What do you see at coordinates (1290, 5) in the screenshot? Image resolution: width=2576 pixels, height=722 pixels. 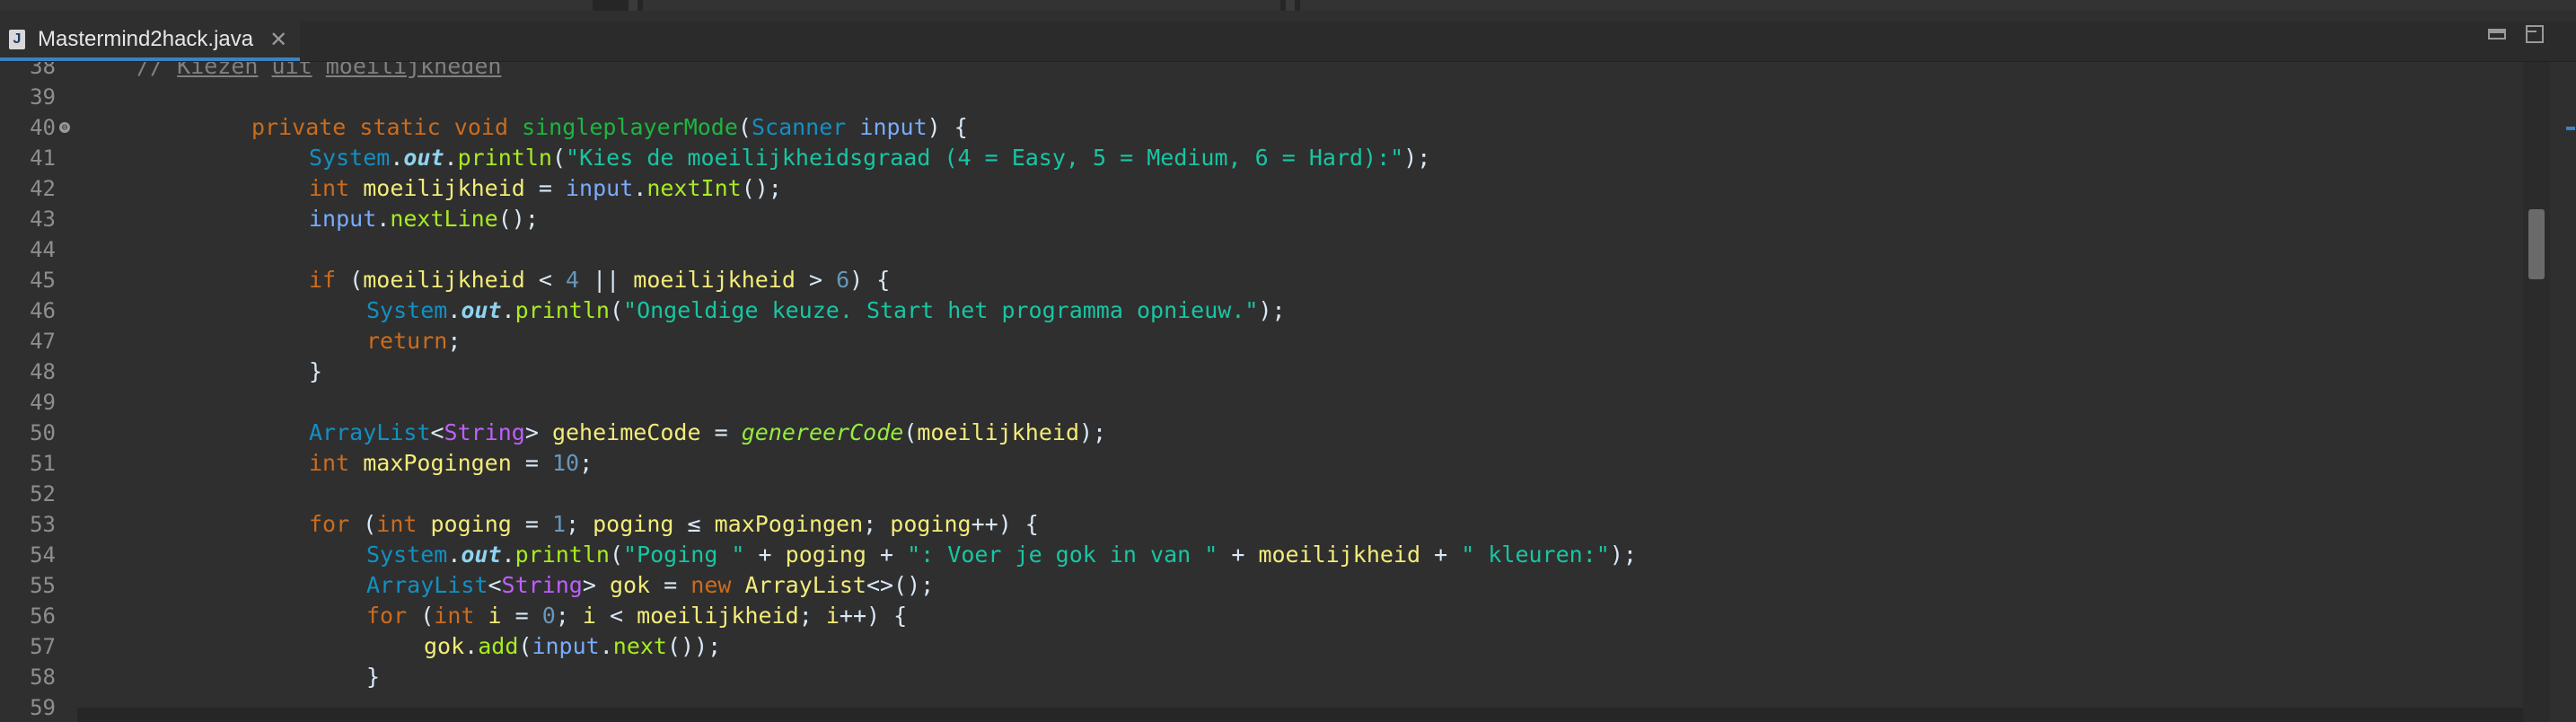 I see `panel-divider-b` at bounding box center [1290, 5].